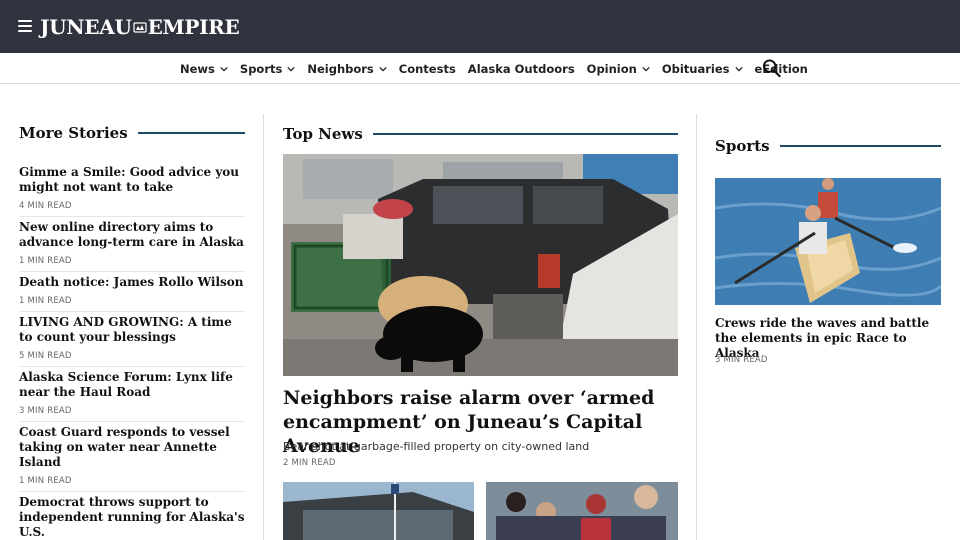  Describe the element at coordinates (45, 411) in the screenshot. I see `story-read-time: 3 MIN READ` at that location.